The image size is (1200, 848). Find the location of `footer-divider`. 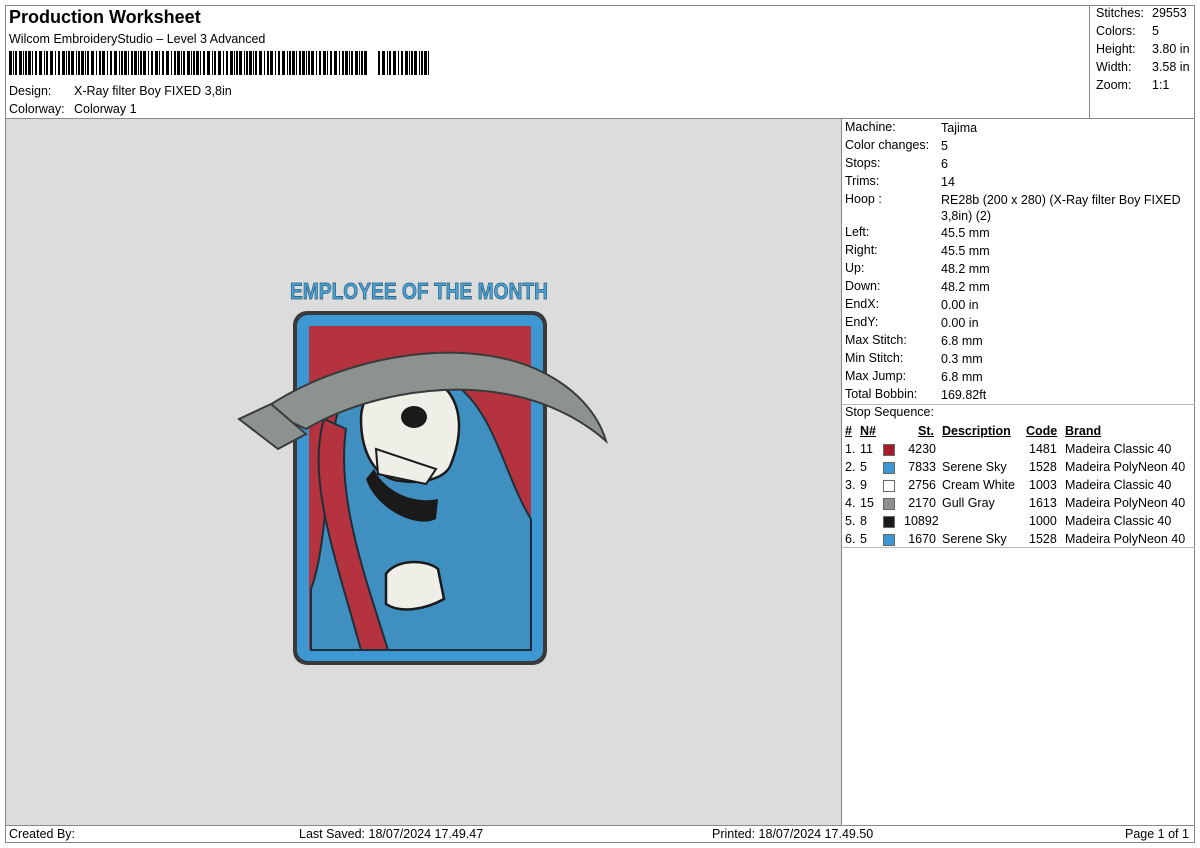

footer-divider is located at coordinates (600, 825).